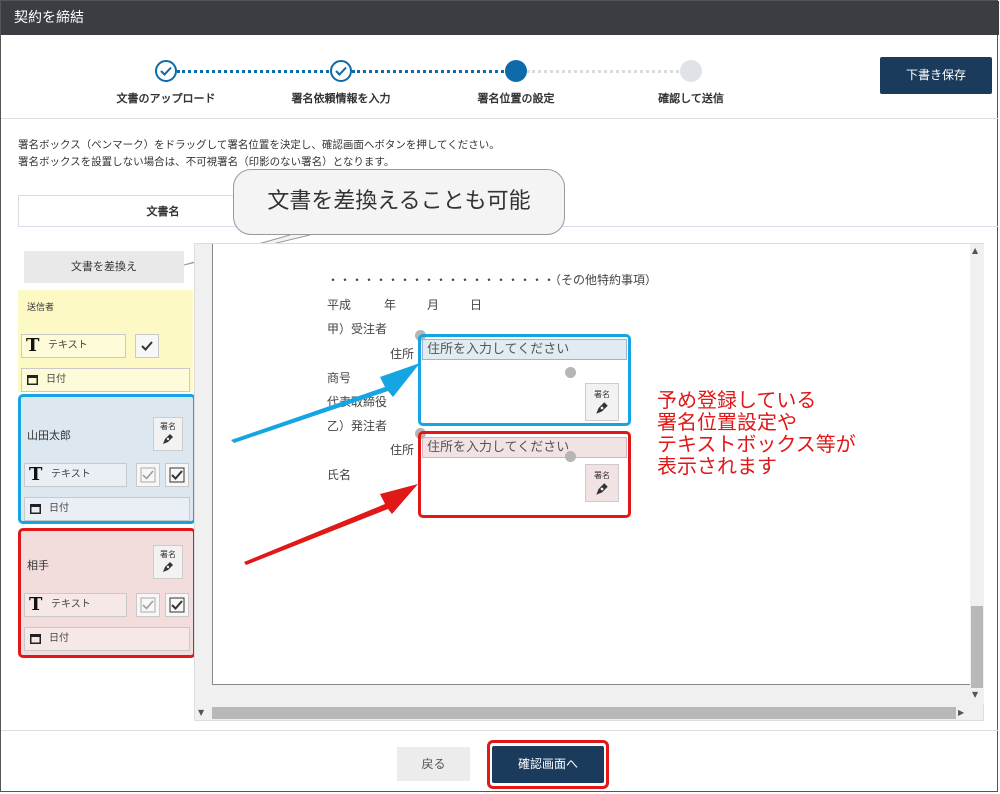 The image size is (1000, 794). Describe the element at coordinates (73, 346) in the screenshot. I see `sender-text-field: T テキスト` at that location.